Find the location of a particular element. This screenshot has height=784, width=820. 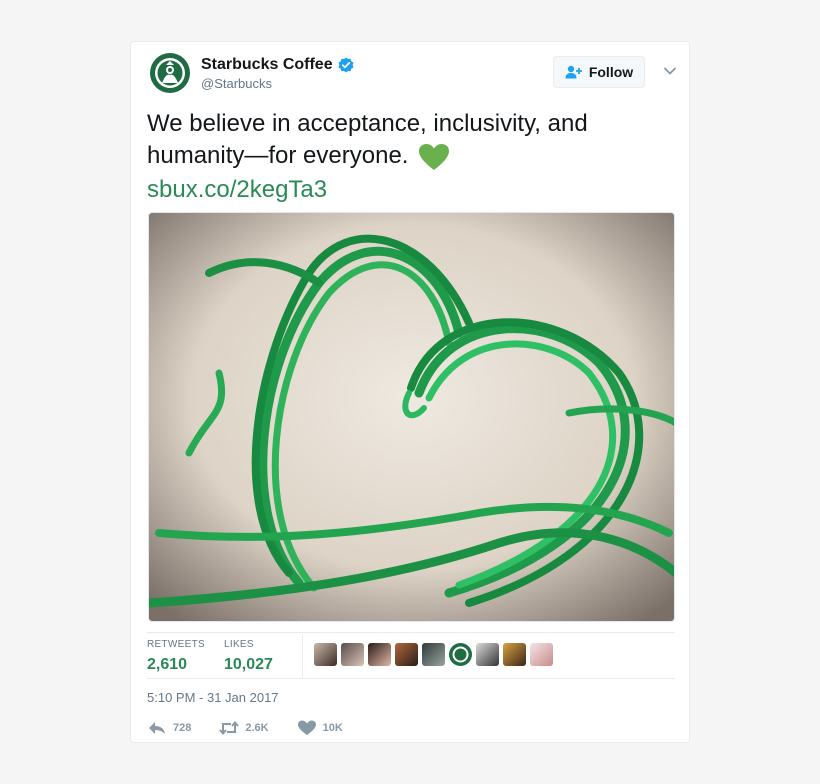

like-action: 10K is located at coordinates (320, 728).